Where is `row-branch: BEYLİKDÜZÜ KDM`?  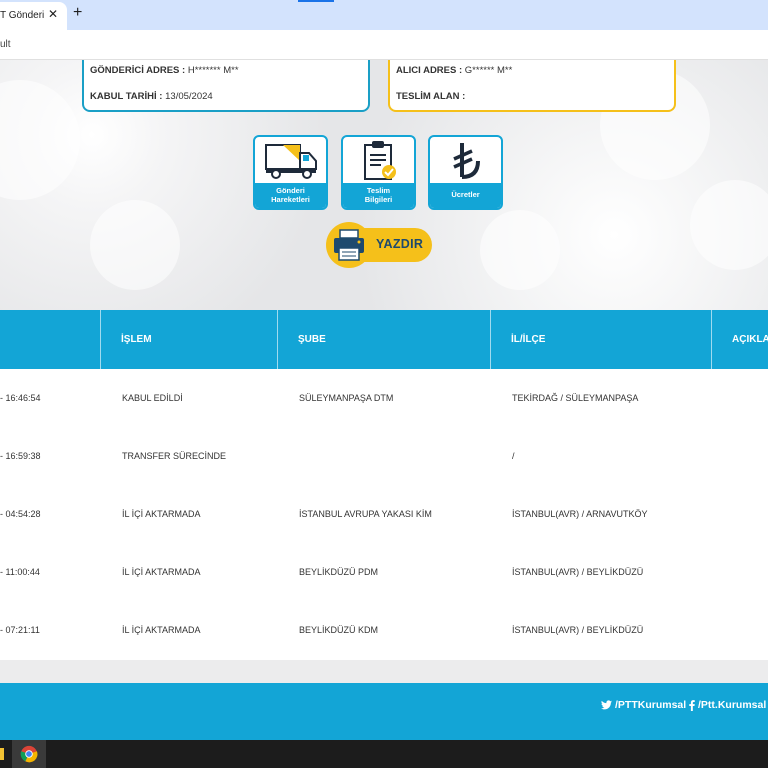 row-branch: BEYLİKDÜZÜ KDM is located at coordinates (339, 630).